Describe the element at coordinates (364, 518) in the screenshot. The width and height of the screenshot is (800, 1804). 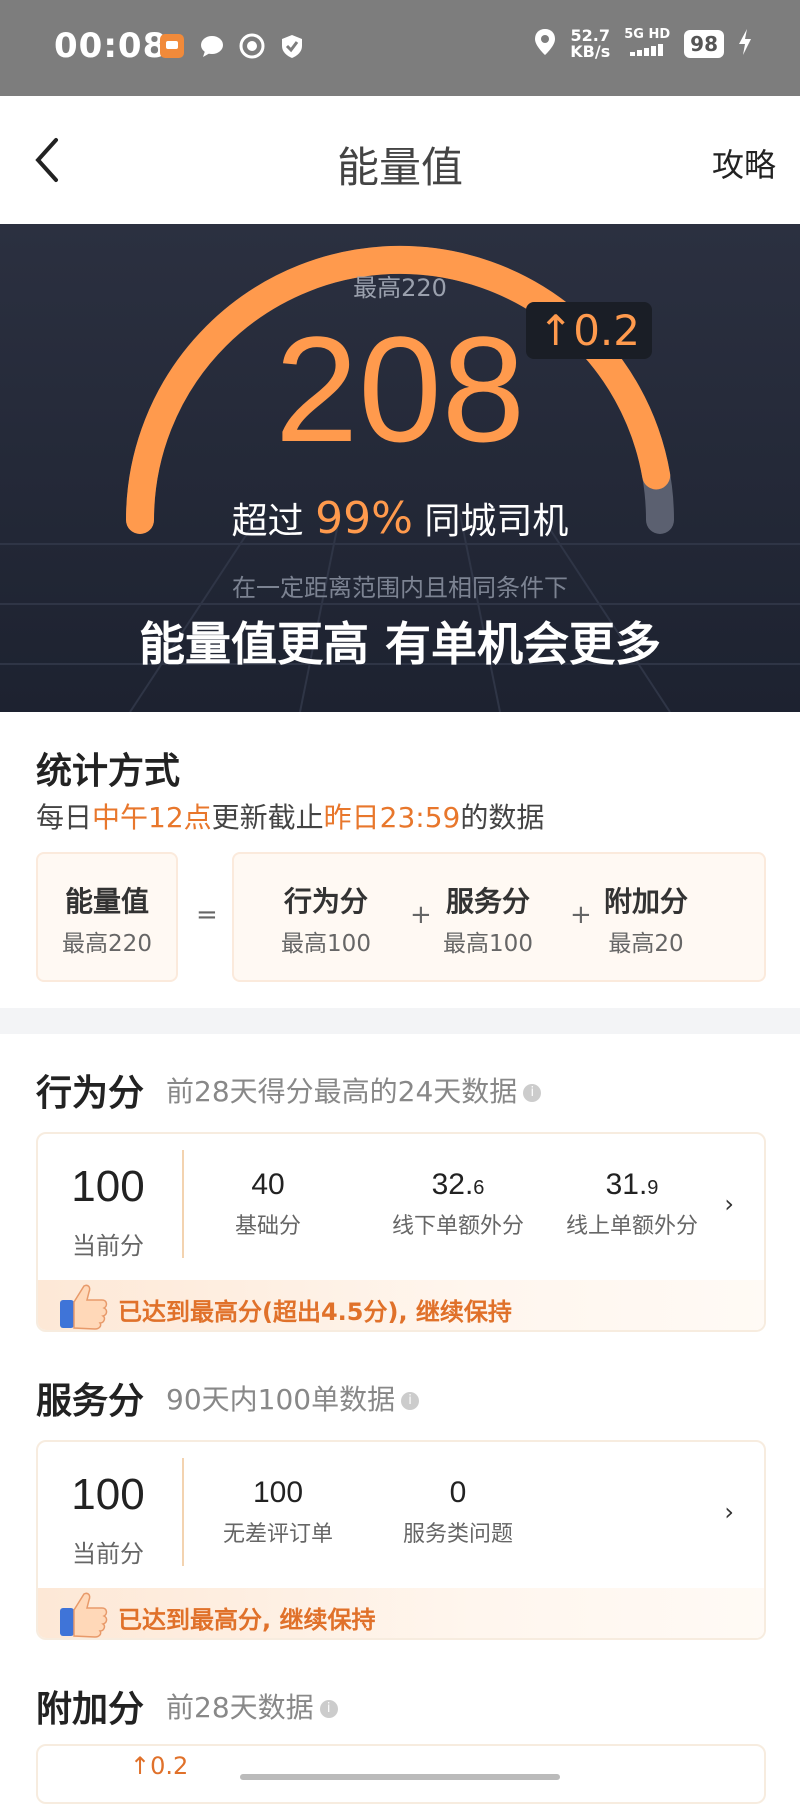
I see `beat-percentage: 99%` at that location.